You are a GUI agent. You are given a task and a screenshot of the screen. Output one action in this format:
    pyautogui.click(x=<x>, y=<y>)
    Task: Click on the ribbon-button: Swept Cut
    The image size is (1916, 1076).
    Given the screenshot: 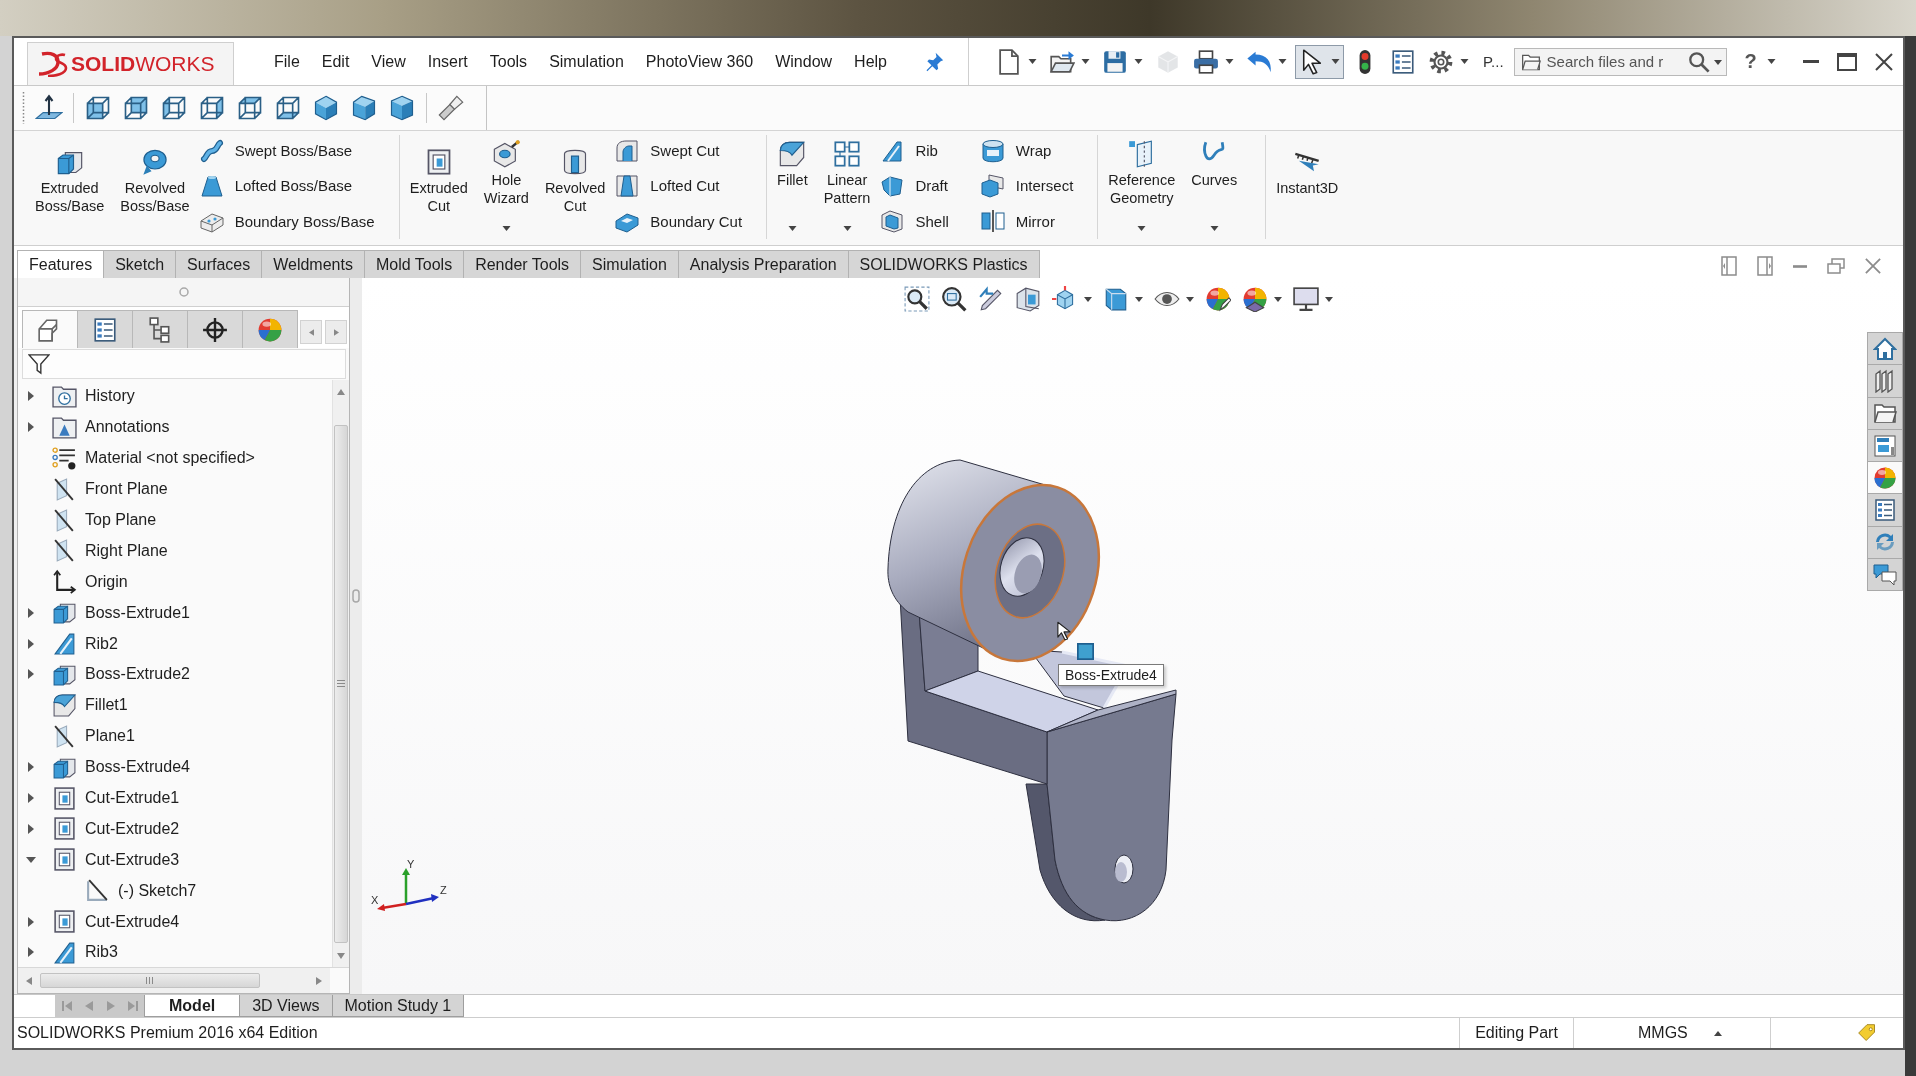 What is the action you would take?
    pyautogui.click(x=681, y=151)
    